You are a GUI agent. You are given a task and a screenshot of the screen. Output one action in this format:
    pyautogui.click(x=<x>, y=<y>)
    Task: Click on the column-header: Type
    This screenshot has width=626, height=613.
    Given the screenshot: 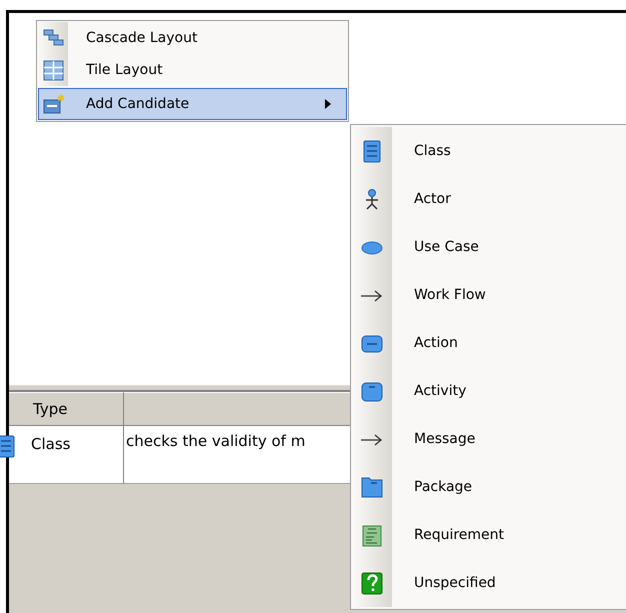 What is the action you would take?
    pyautogui.click(x=66, y=409)
    